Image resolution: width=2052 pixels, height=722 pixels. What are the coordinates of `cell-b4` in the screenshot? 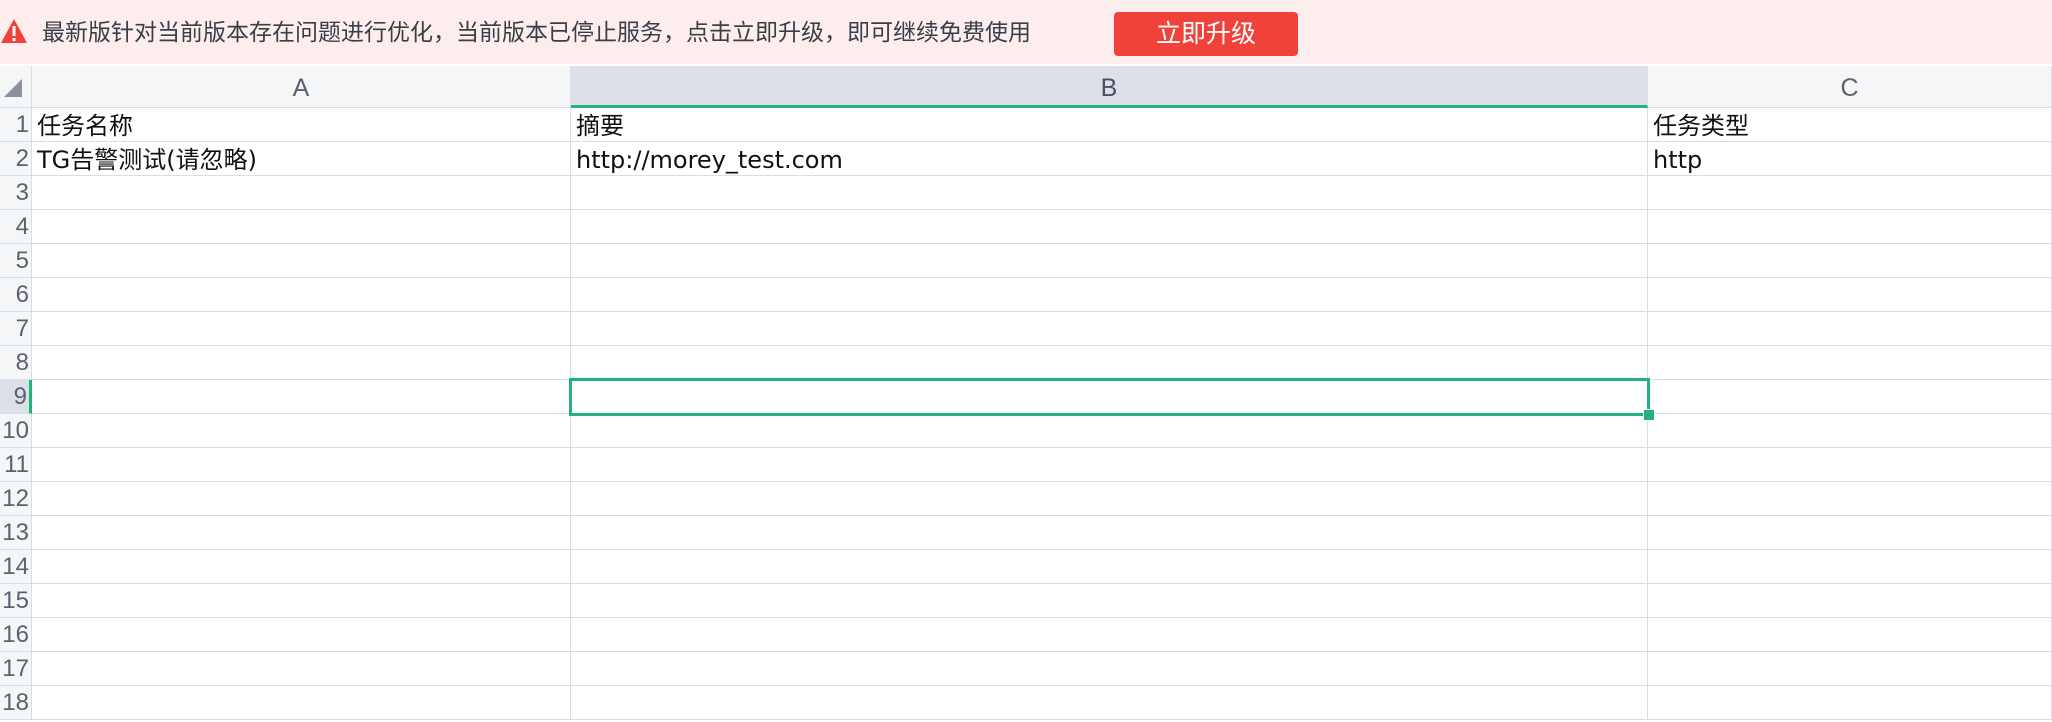 It's located at (1109, 227).